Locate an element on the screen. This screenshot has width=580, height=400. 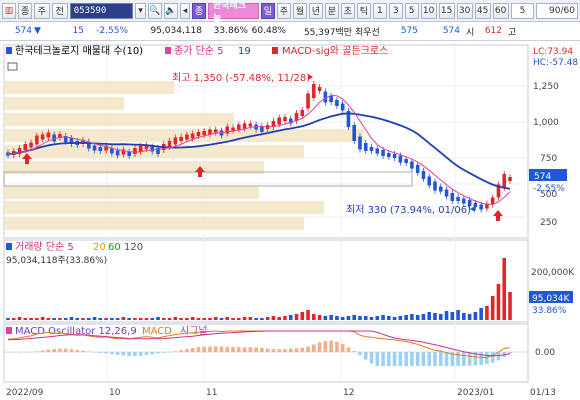
interval-select: 5 is located at coordinates (522, 10).